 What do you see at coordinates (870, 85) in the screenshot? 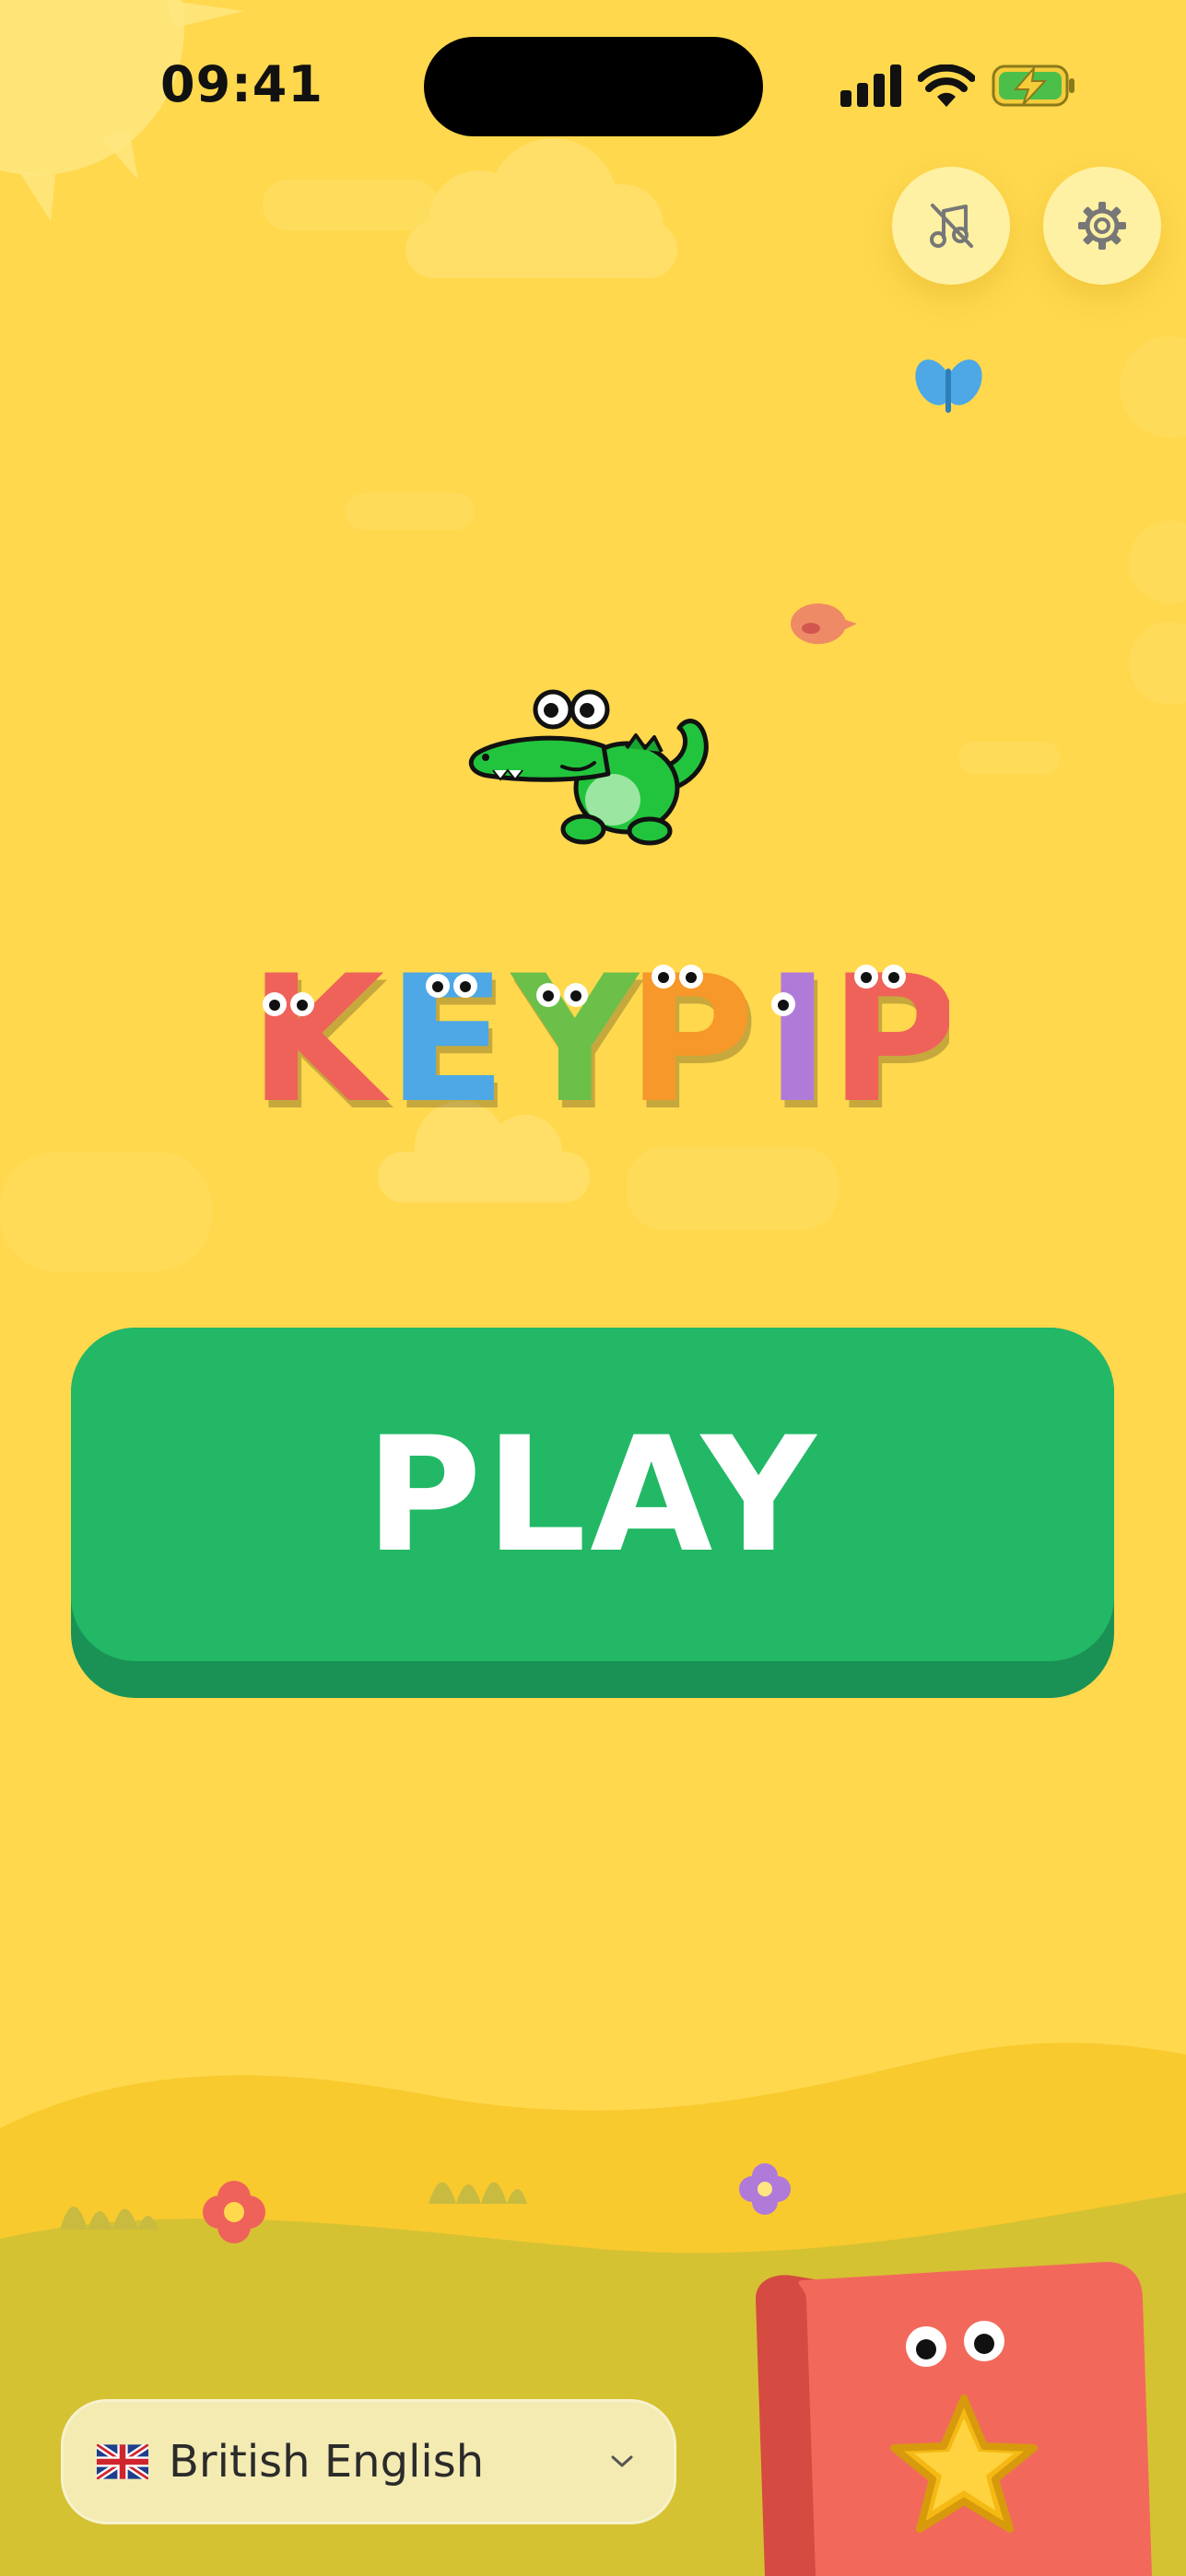
I see `cellular-signal-icon` at bounding box center [870, 85].